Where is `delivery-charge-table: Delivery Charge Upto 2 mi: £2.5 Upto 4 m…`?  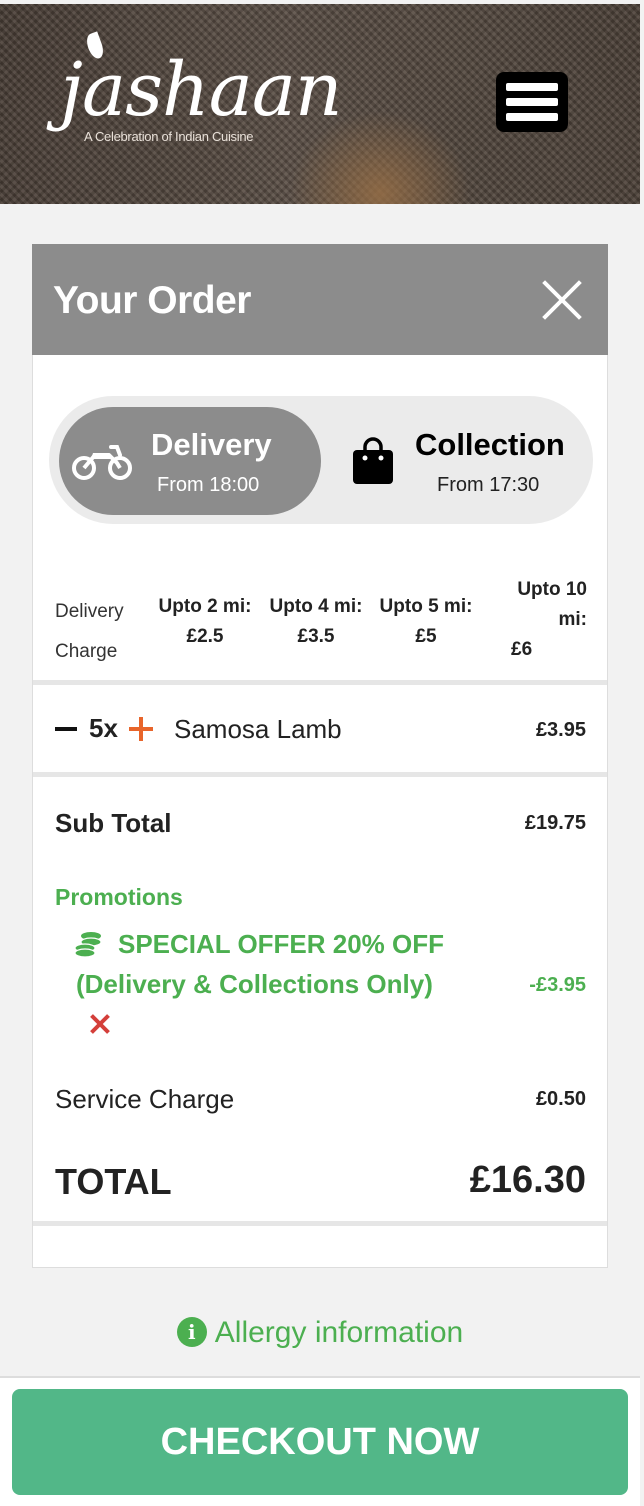 delivery-charge-table: Delivery Charge Upto 2 mi: £2.5 Upto 4 m… is located at coordinates (320, 626).